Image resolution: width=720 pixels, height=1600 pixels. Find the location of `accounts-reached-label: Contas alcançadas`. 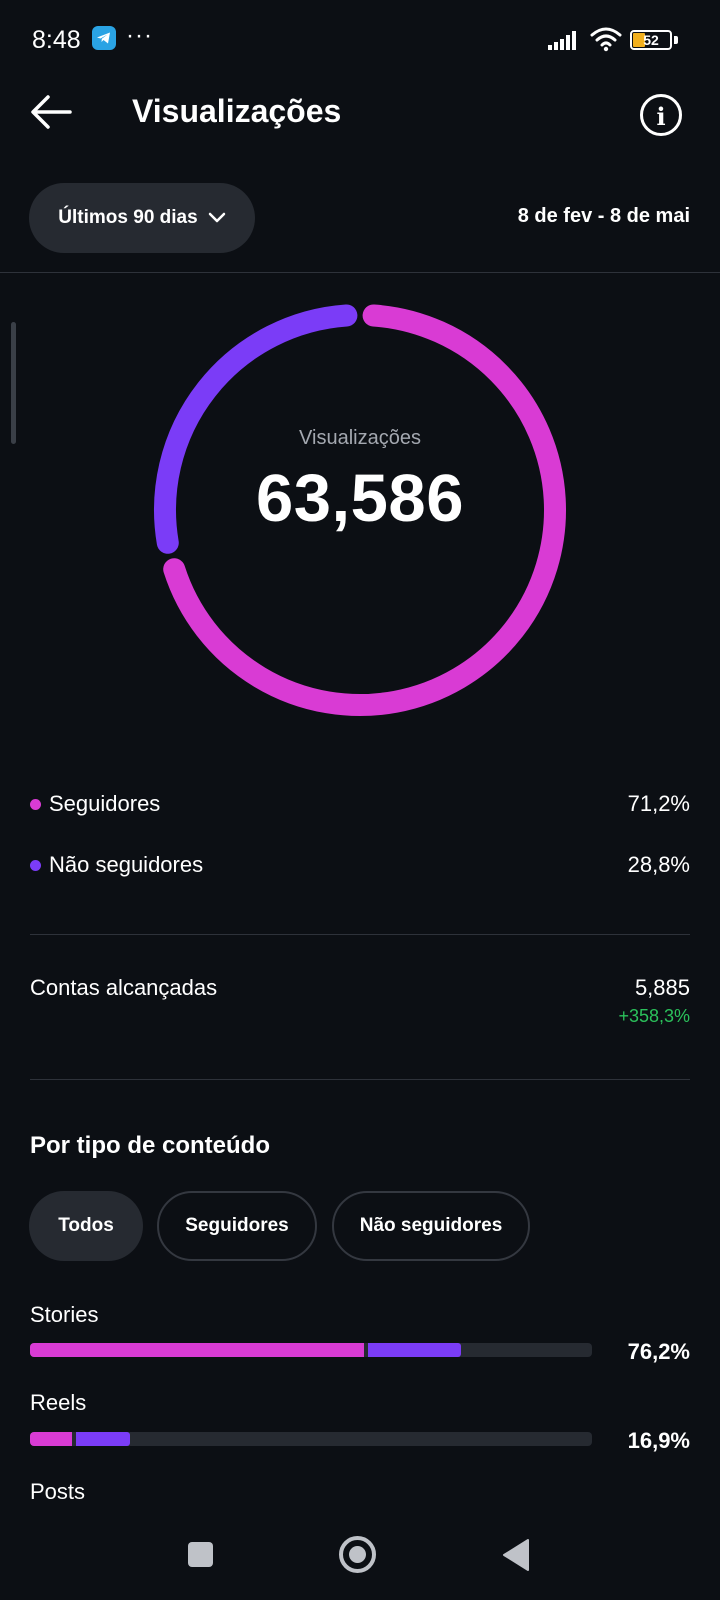

accounts-reached-label: Contas alcançadas is located at coordinates (124, 987).